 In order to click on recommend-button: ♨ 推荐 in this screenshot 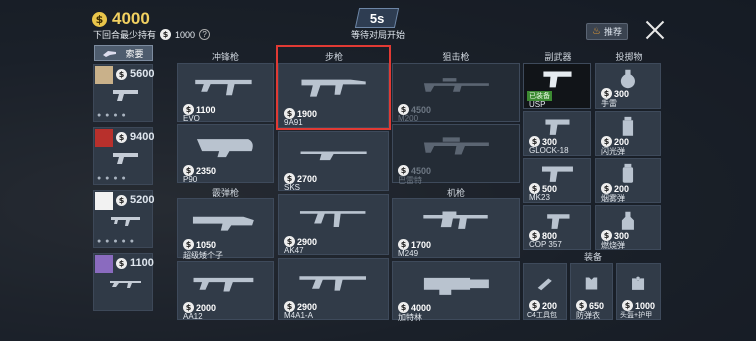, I will do `click(607, 31)`.